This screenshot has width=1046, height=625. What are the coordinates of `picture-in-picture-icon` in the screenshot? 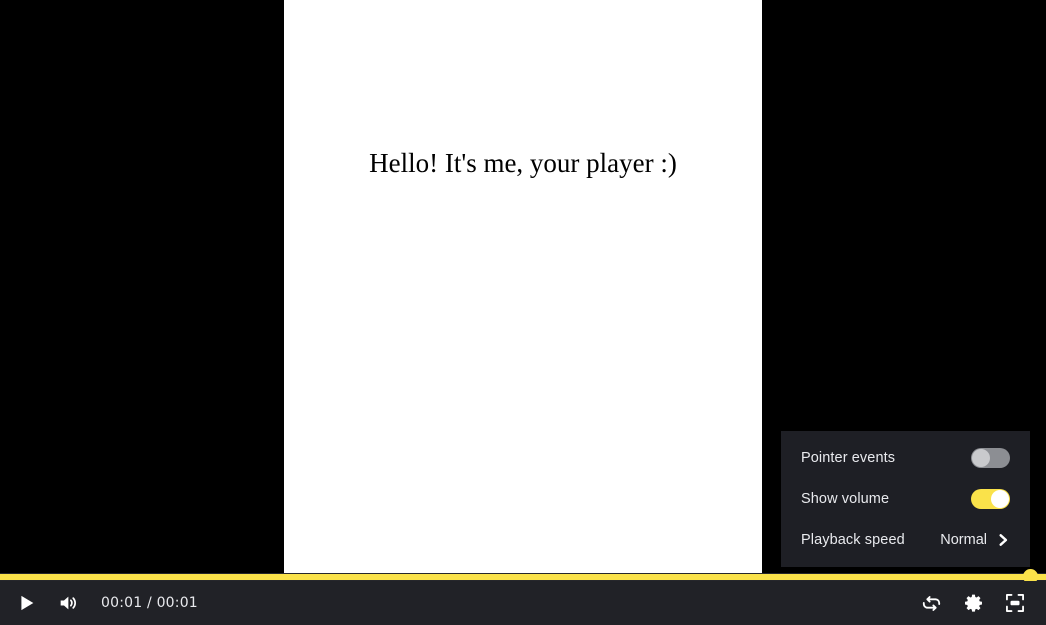 It's located at (1015, 603).